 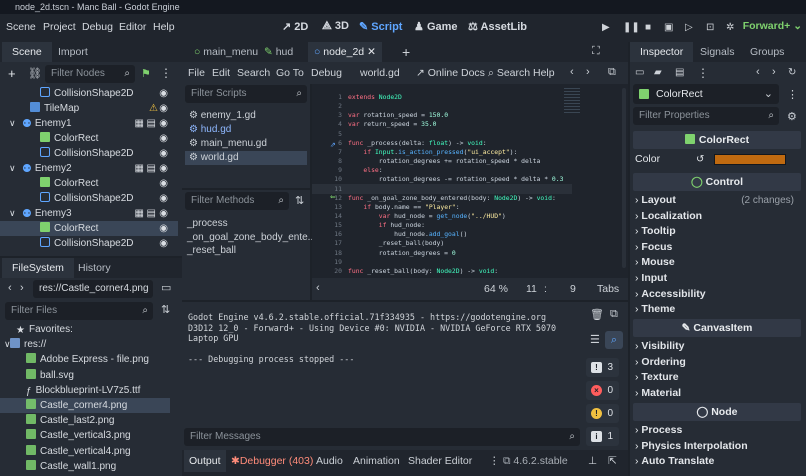 What do you see at coordinates (496, 289) in the screenshot?
I see `zoom-level: 64 %` at bounding box center [496, 289].